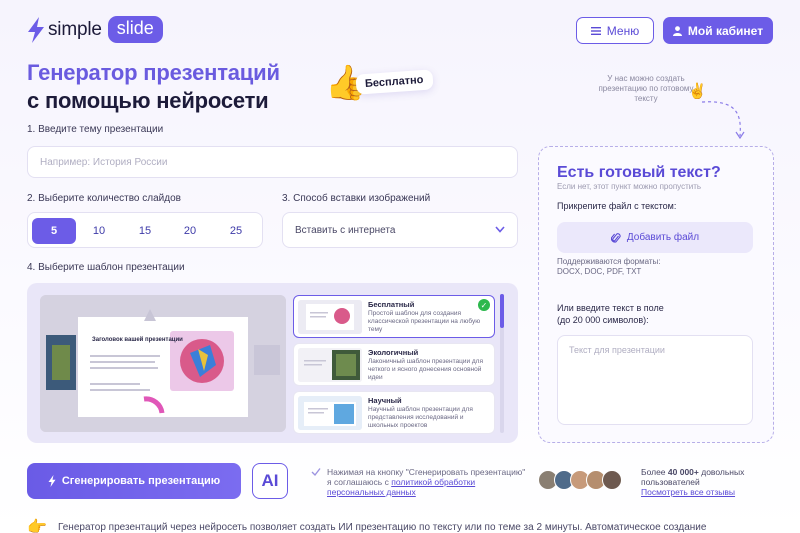  I want to click on add-file-label: Добавить файл, so click(663, 237).